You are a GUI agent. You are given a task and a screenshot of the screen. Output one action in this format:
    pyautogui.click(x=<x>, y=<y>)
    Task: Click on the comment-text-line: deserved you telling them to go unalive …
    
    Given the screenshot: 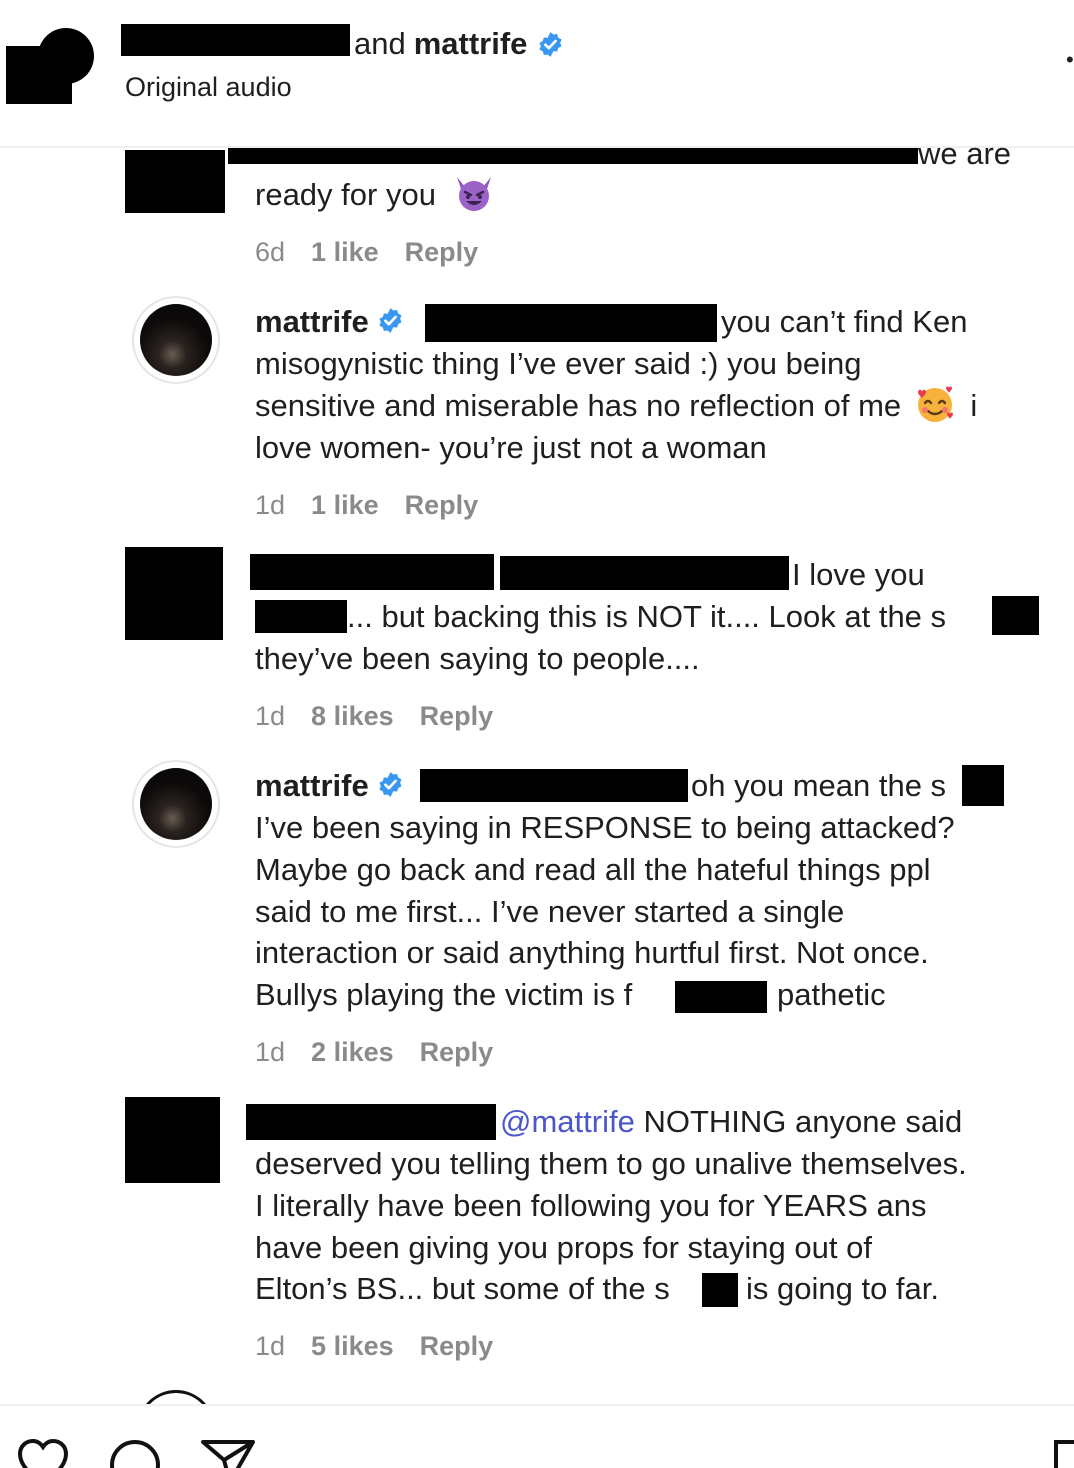 What is the action you would take?
    pyautogui.click(x=611, y=1163)
    